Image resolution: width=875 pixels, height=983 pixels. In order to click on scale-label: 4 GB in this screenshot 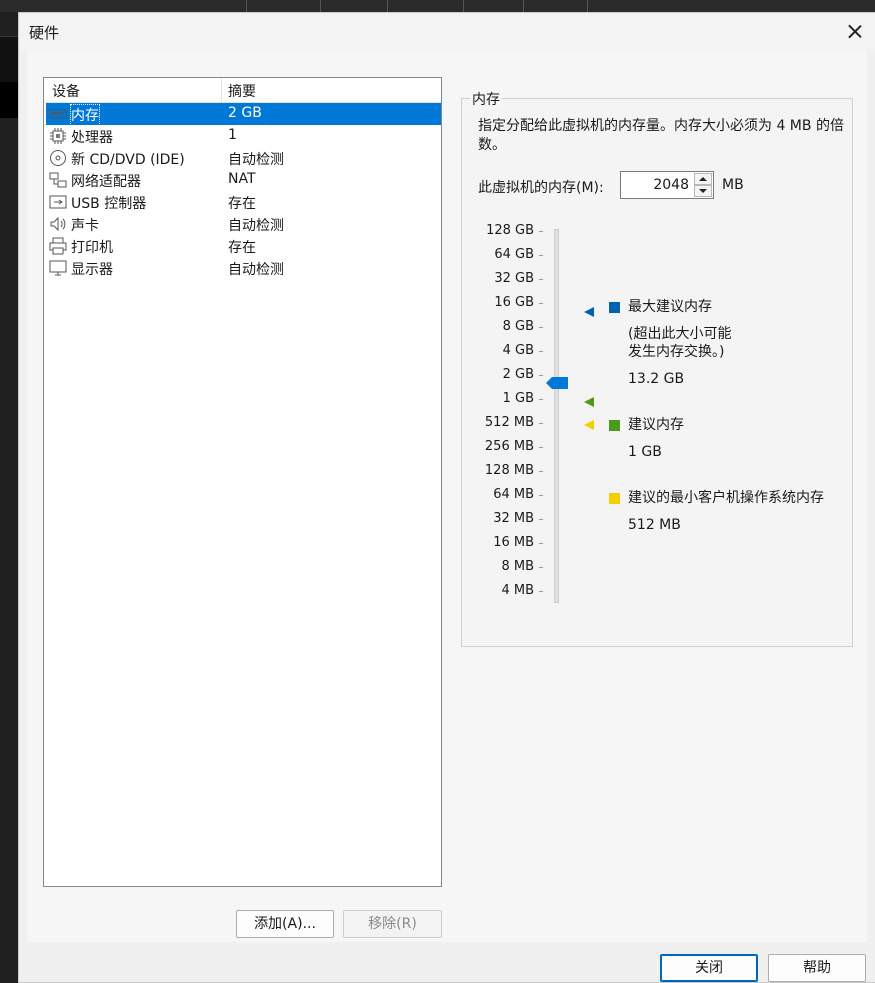, I will do `click(518, 350)`.